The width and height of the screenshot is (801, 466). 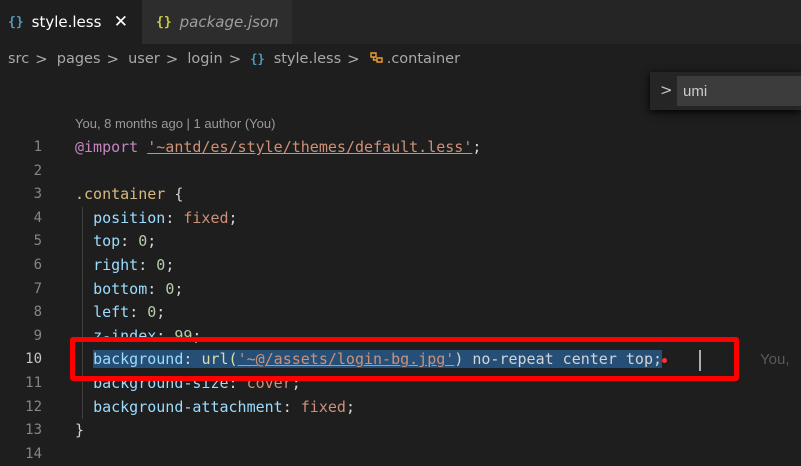 I want to click on mouse-cursor-dot, so click(x=664, y=360).